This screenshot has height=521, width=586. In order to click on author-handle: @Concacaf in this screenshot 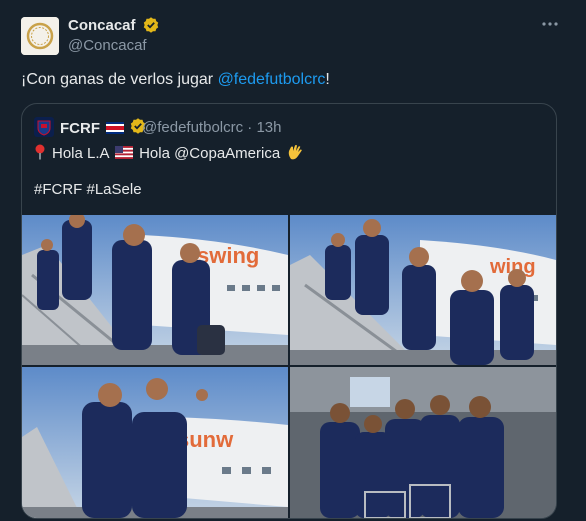, I will do `click(107, 45)`.